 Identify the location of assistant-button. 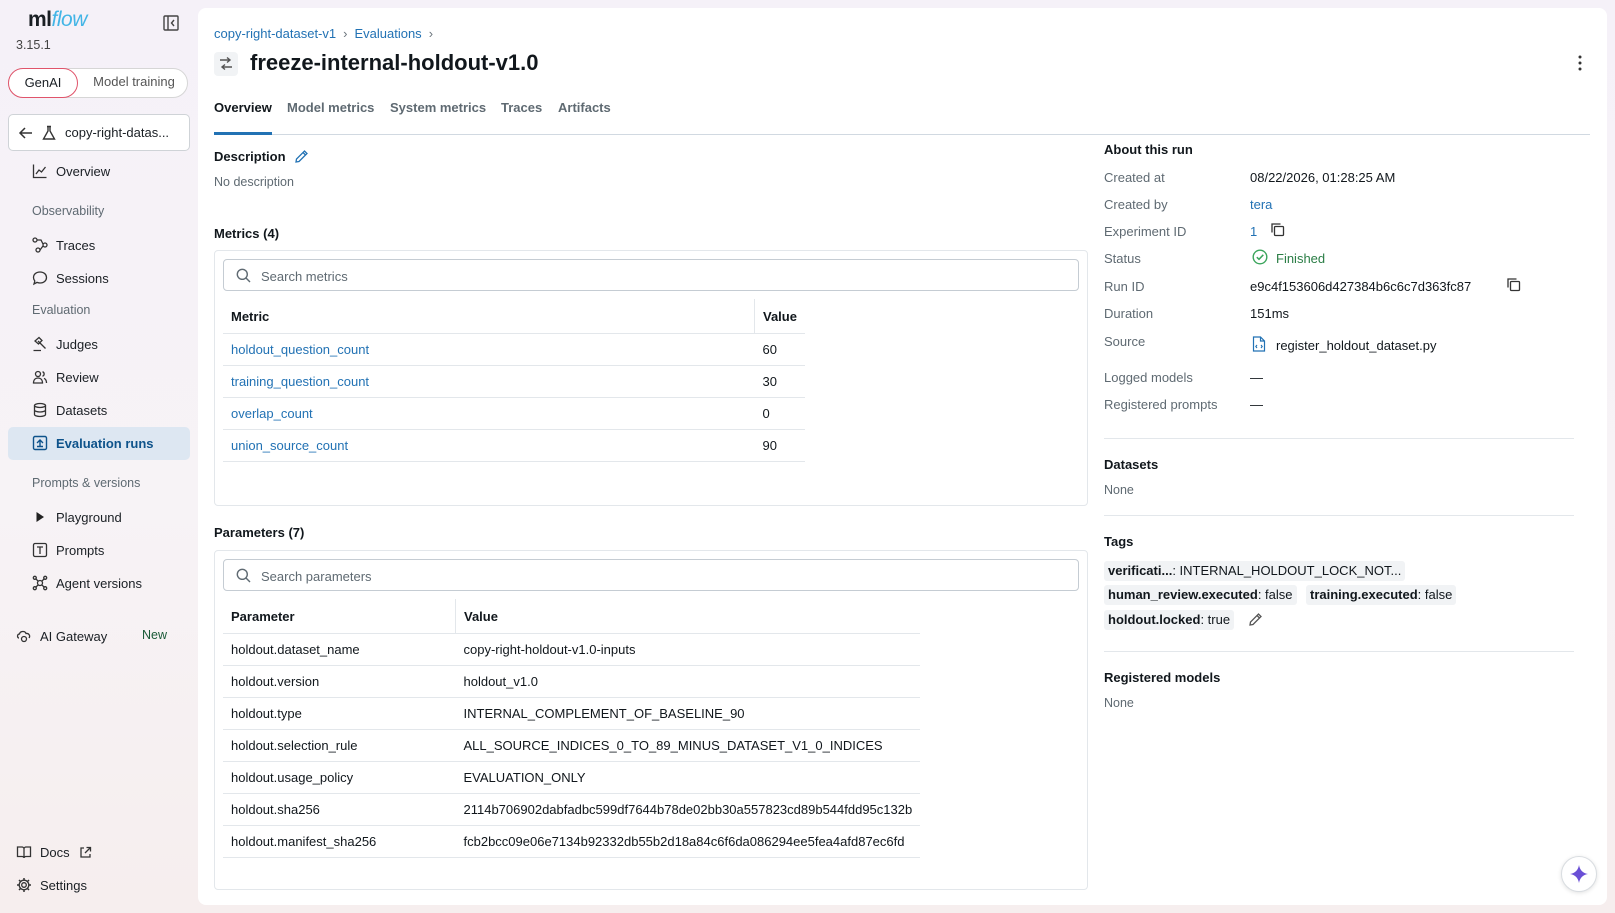
(1579, 874).